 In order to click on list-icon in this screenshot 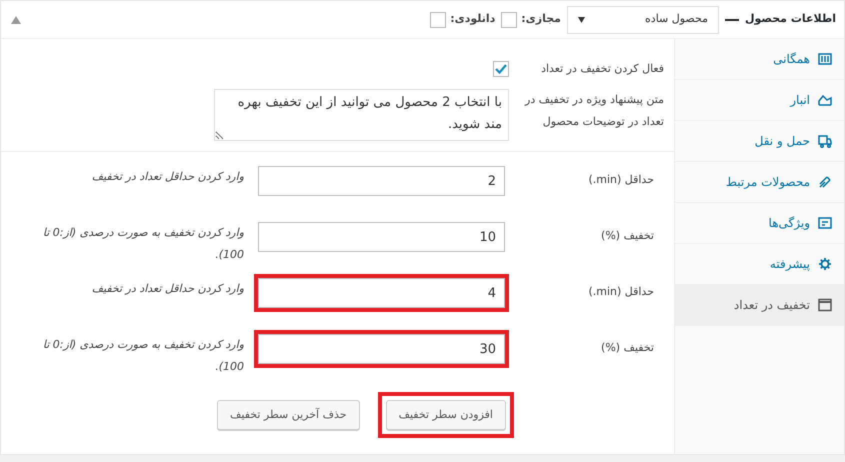, I will do `click(825, 223)`.